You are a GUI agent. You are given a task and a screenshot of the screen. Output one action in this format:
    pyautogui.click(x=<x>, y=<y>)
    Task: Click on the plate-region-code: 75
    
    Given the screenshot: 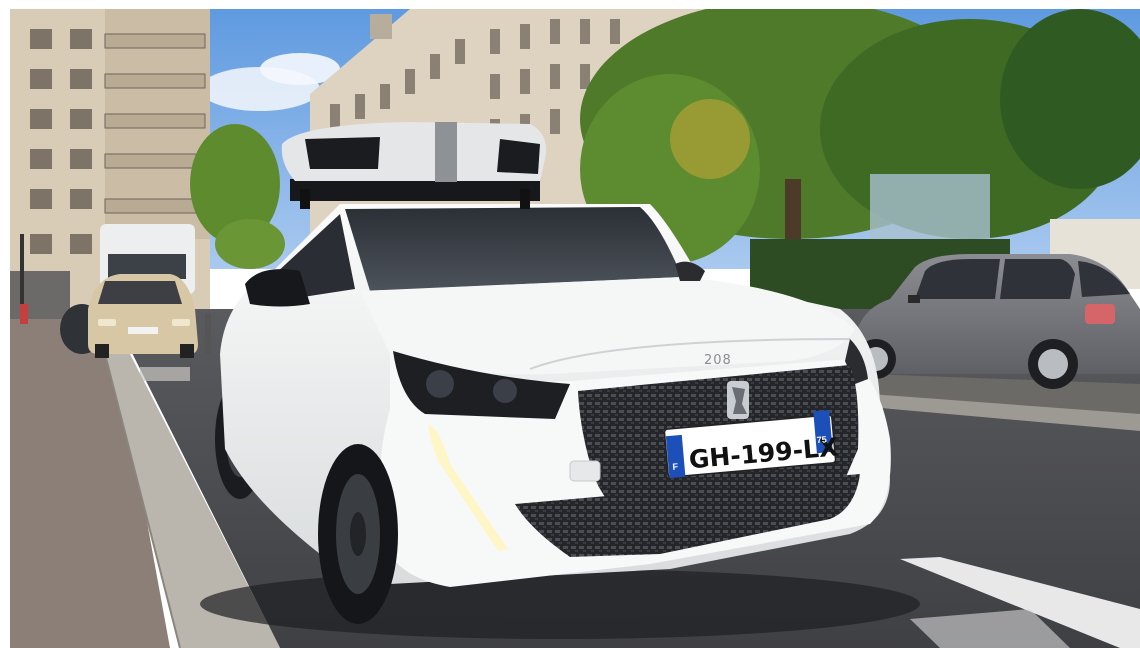 What is the action you would take?
    pyautogui.click(x=821, y=439)
    